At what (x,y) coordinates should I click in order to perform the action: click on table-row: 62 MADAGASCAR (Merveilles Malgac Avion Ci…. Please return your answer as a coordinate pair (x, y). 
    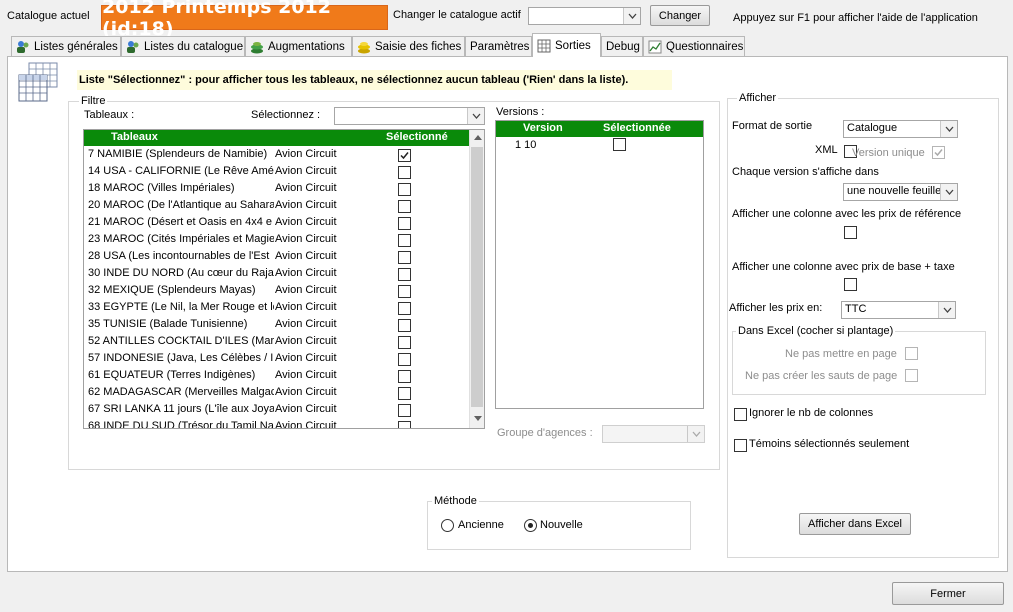
    Looking at the image, I should click on (276, 393).